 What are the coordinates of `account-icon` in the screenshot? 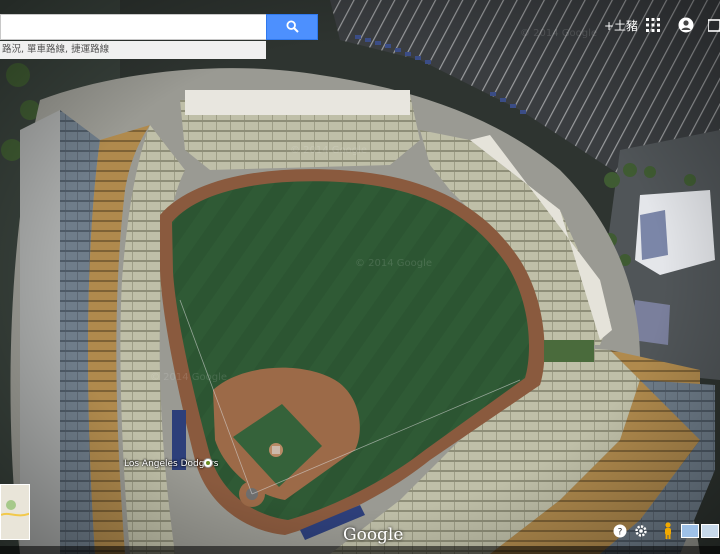 It's located at (686, 25).